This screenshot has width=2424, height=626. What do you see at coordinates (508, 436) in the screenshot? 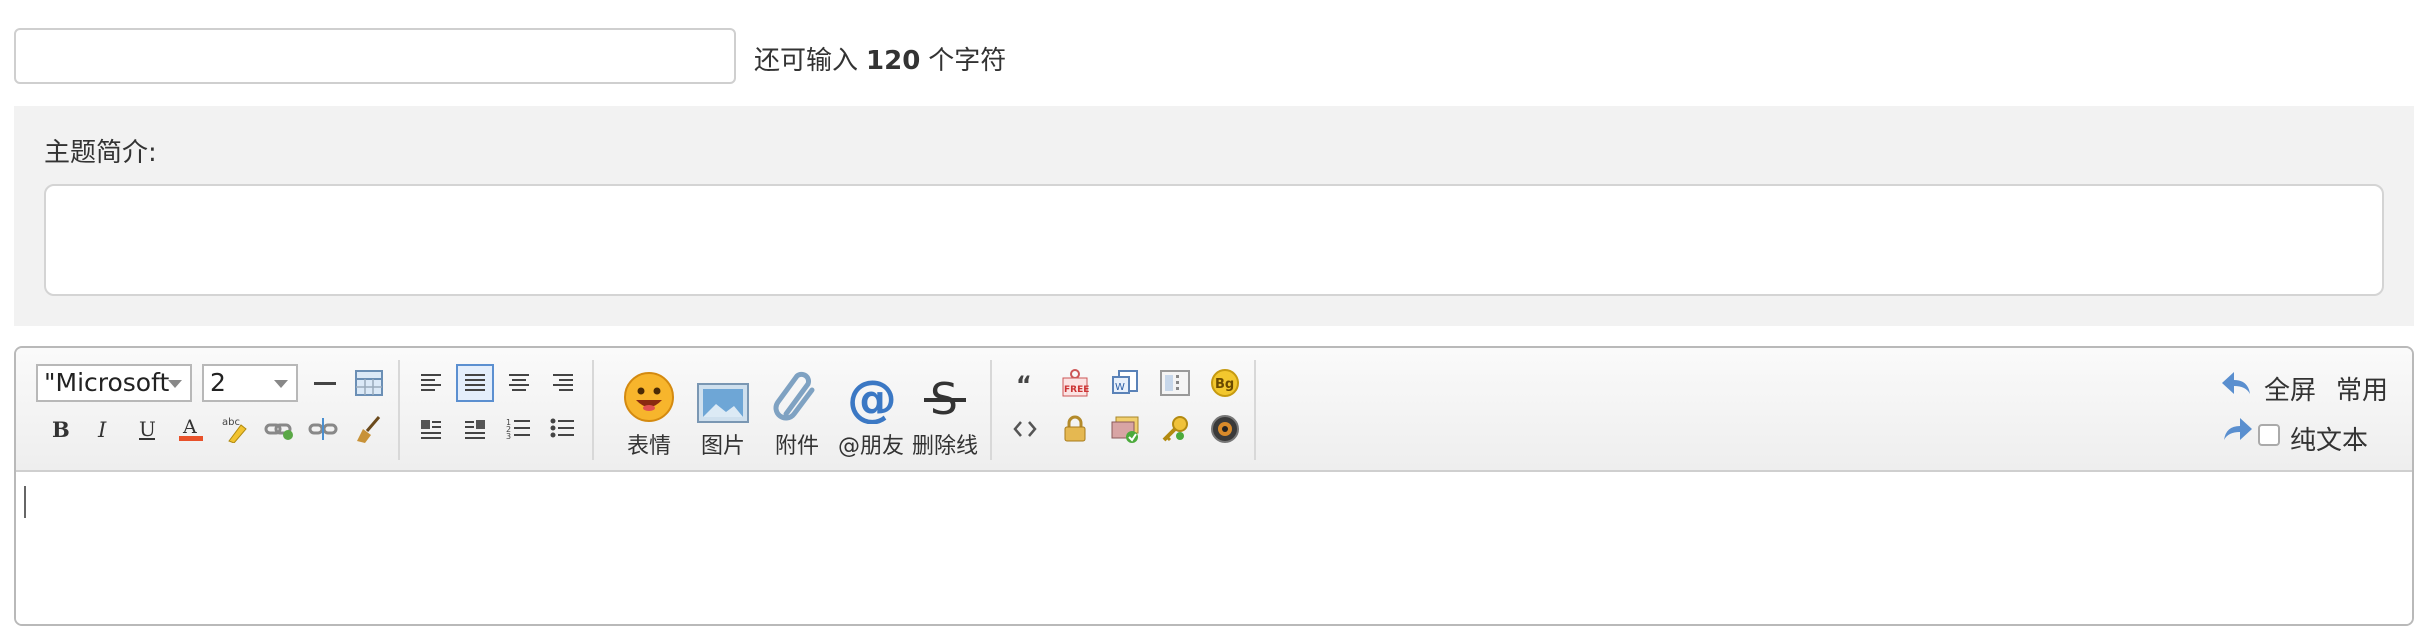
I see `svg-text: 3` at bounding box center [508, 436].